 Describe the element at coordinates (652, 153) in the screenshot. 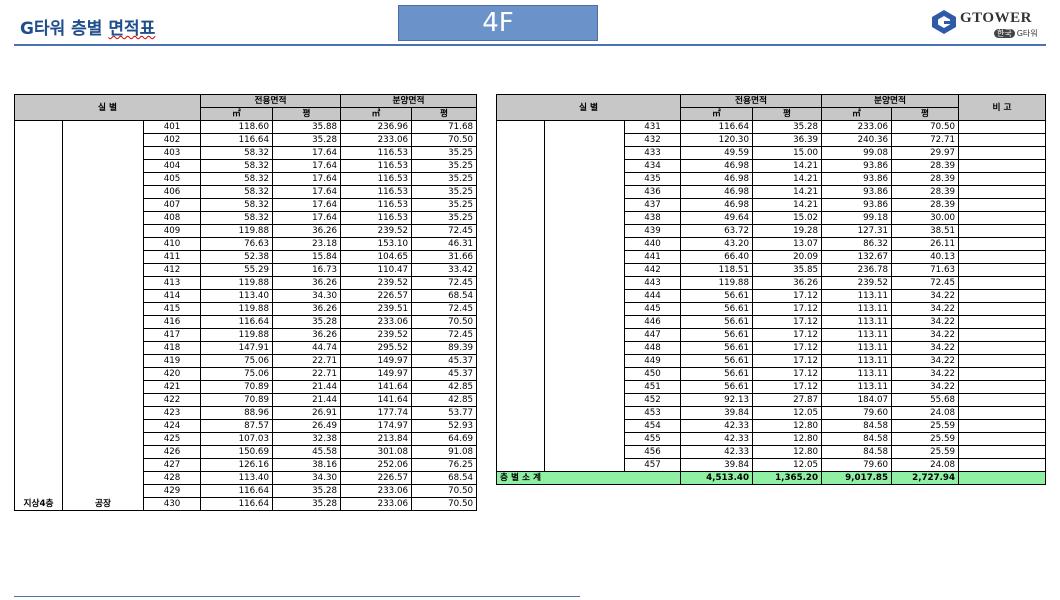

I see `room-number-cell: 433` at that location.